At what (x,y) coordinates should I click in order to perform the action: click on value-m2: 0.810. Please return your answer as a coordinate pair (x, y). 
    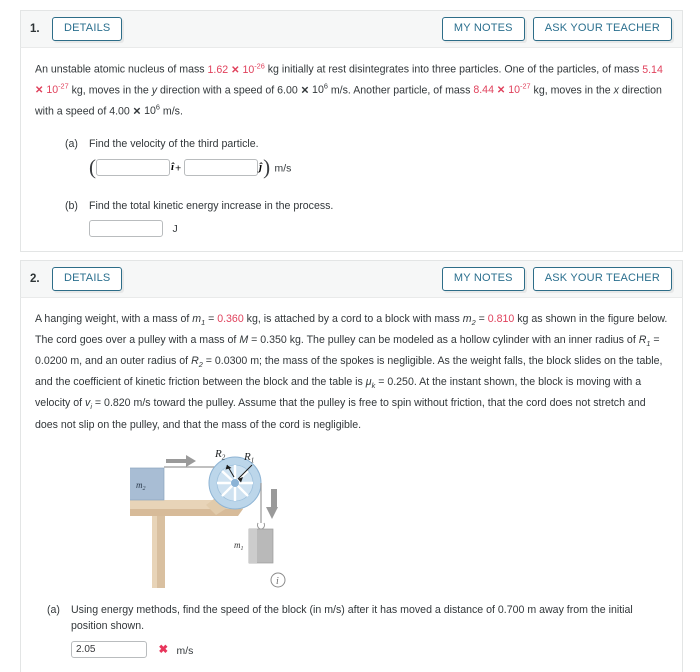
    Looking at the image, I should click on (501, 319).